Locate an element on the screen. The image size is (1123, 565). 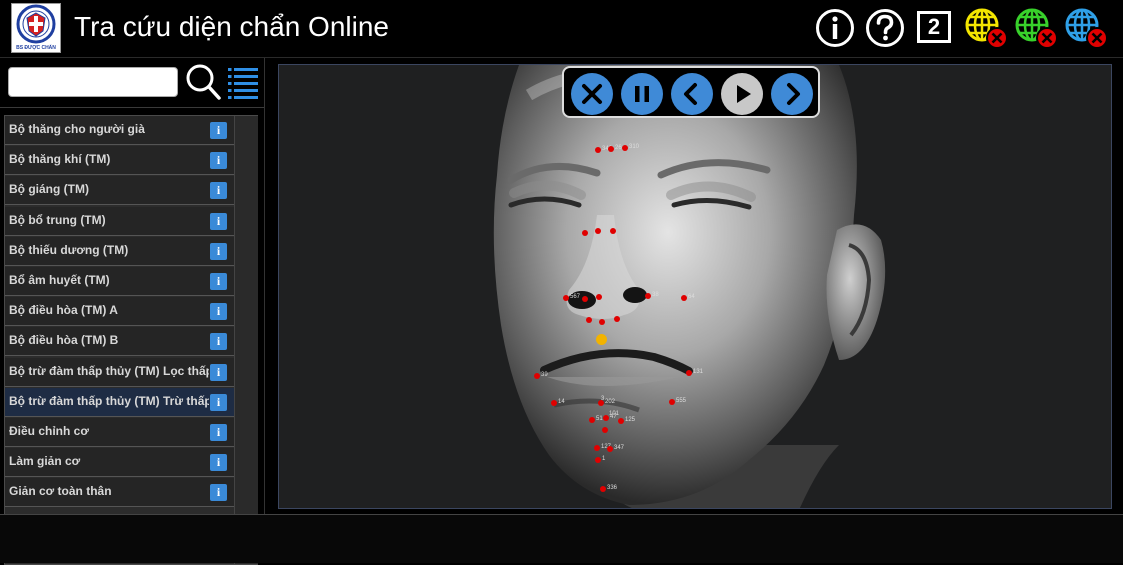
globe-blue-button is located at coordinates (1087, 31).